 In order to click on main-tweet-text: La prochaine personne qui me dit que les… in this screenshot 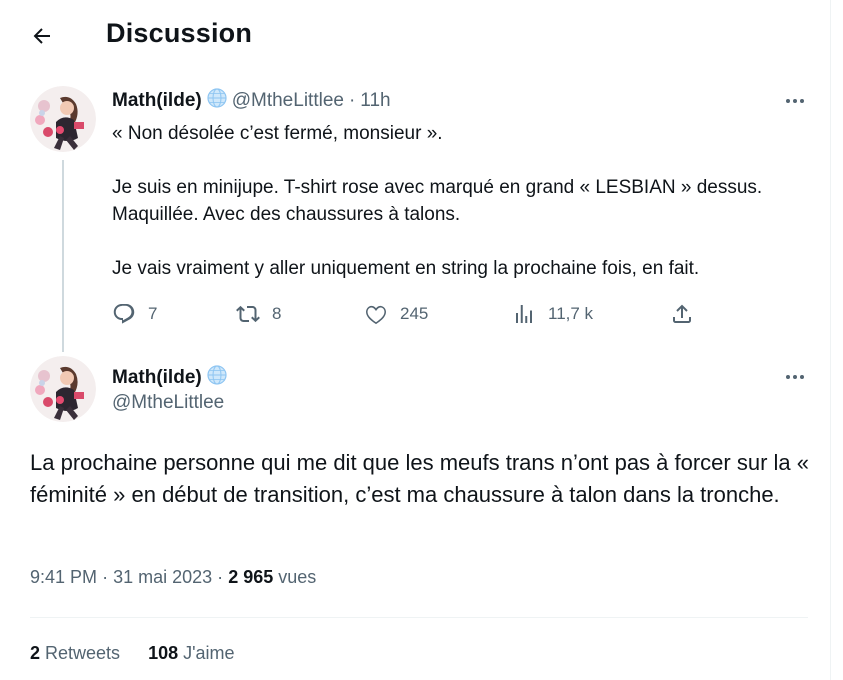, I will do `click(420, 478)`.